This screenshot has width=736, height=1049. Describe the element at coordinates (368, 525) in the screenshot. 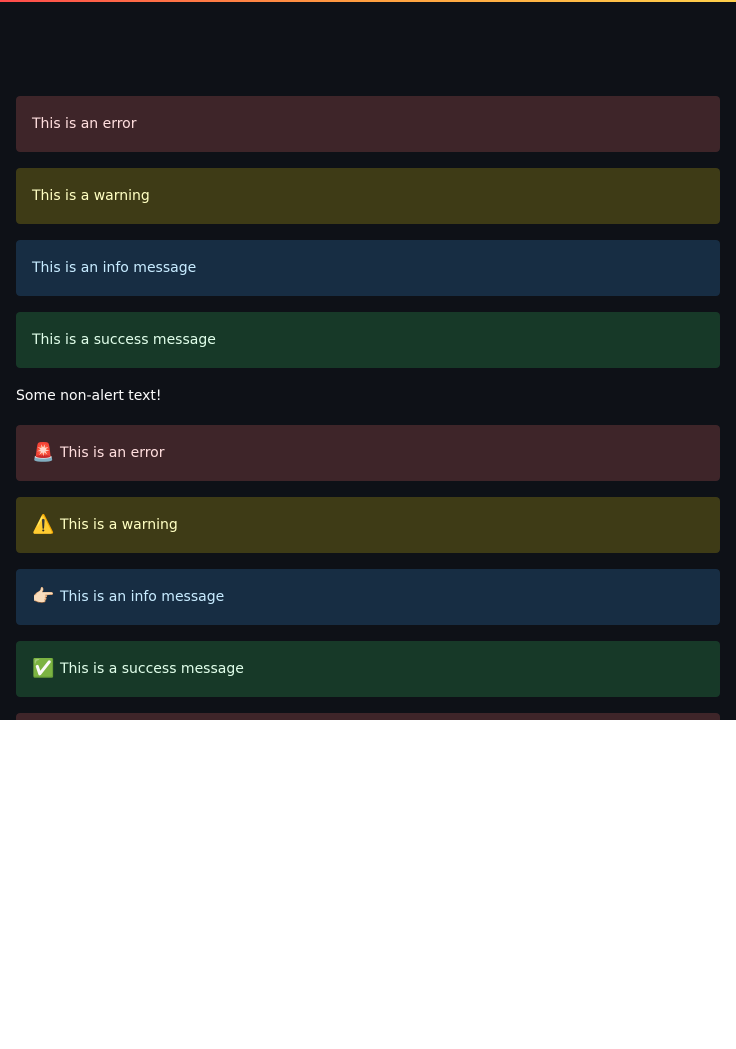

I see `warning-alert-with-icon: ⚠️ This is a warning` at that location.